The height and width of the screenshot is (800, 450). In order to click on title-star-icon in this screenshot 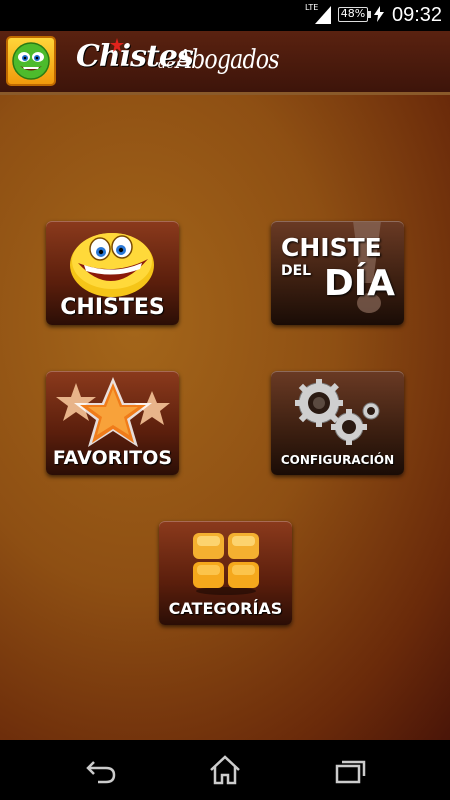, I will do `click(117, 45)`.